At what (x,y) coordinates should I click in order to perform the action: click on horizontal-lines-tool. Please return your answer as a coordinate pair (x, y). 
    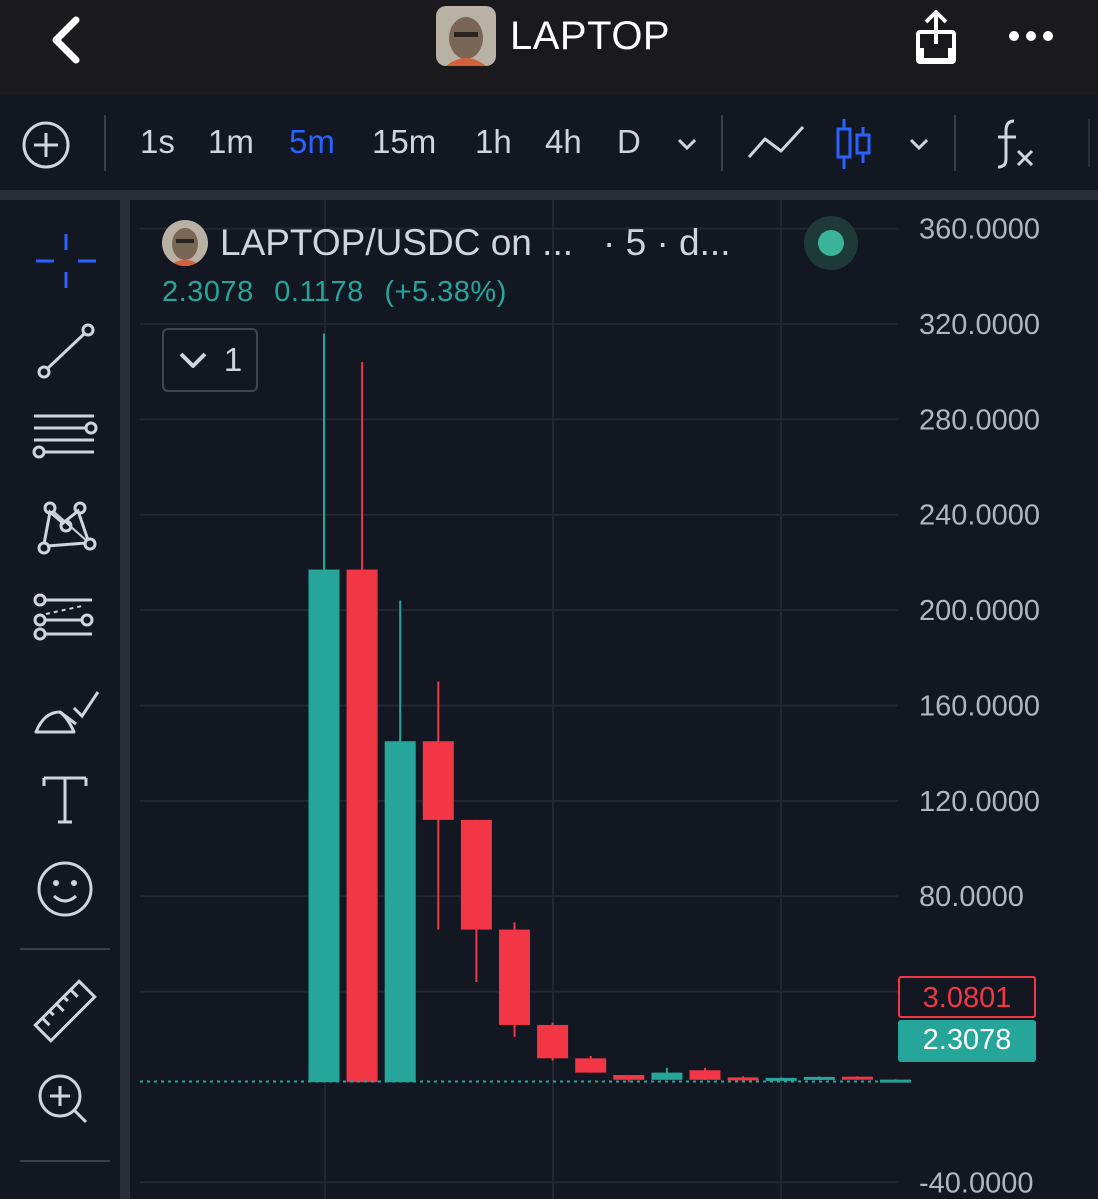
    Looking at the image, I should click on (65, 441).